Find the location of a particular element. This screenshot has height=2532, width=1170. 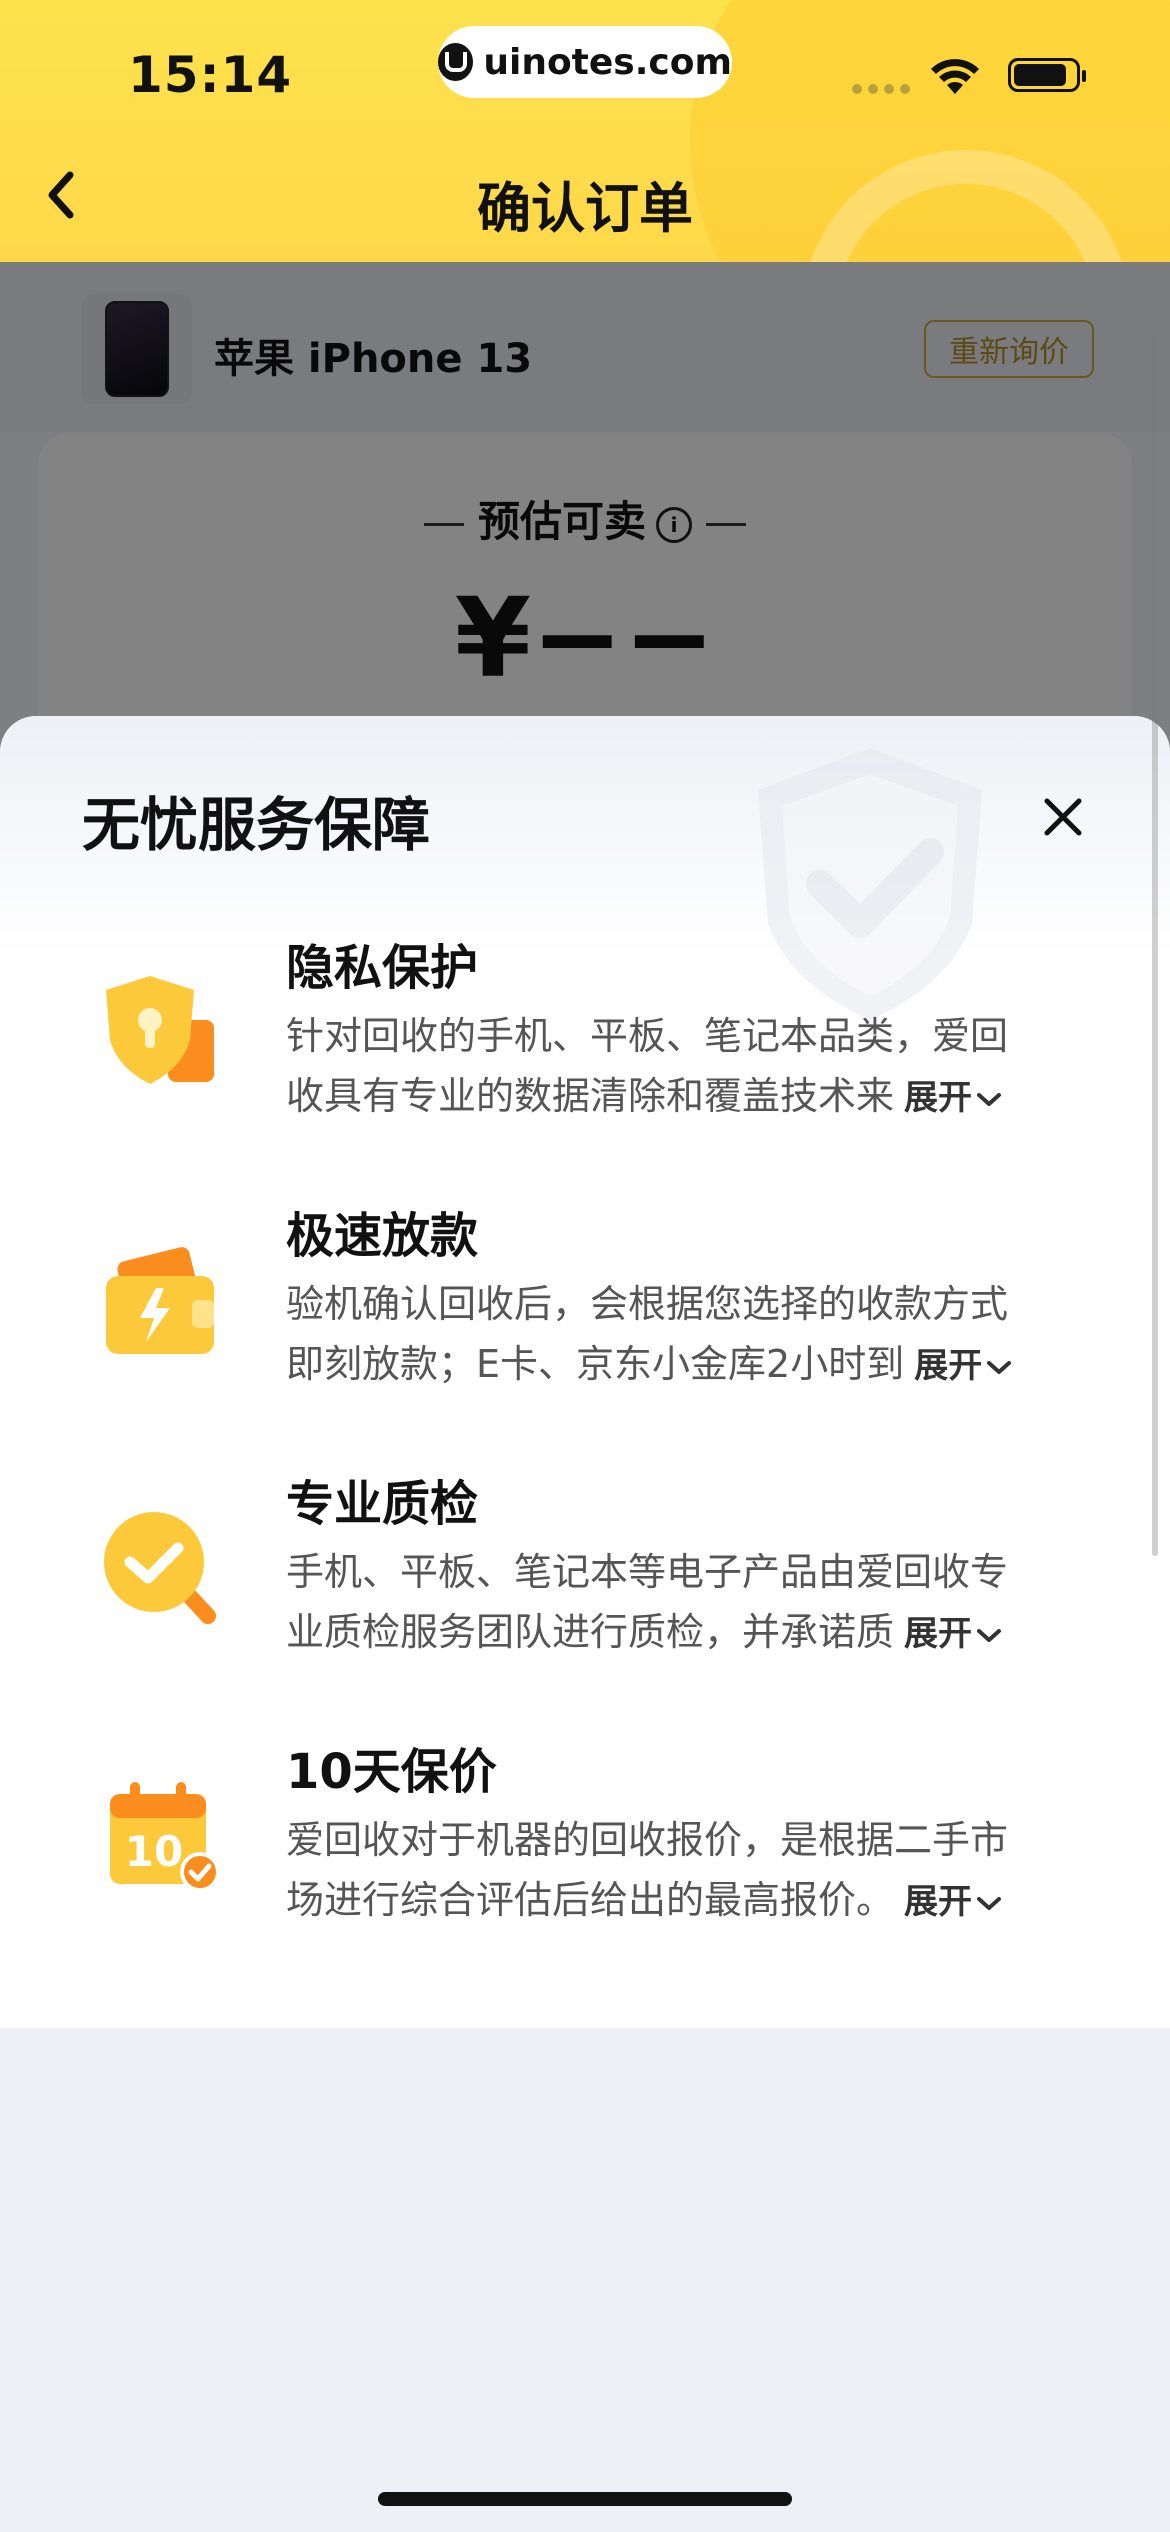

page-title: 确认订单 is located at coordinates (585, 208).